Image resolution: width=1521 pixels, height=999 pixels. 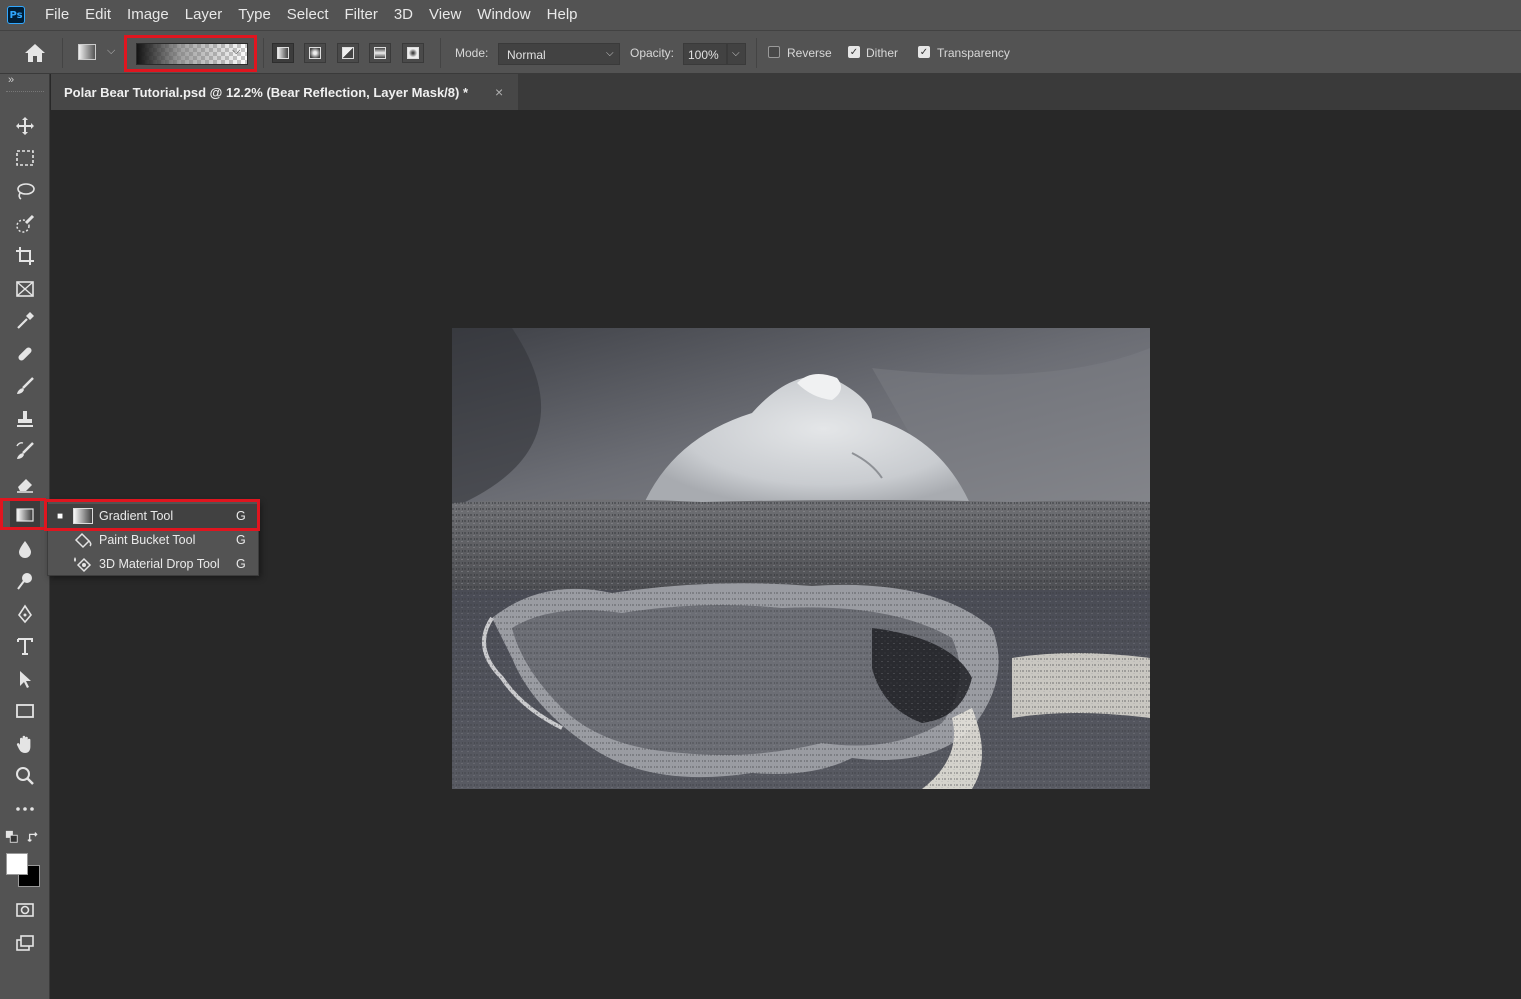 I want to click on move-tool-icon, so click(x=25, y=126).